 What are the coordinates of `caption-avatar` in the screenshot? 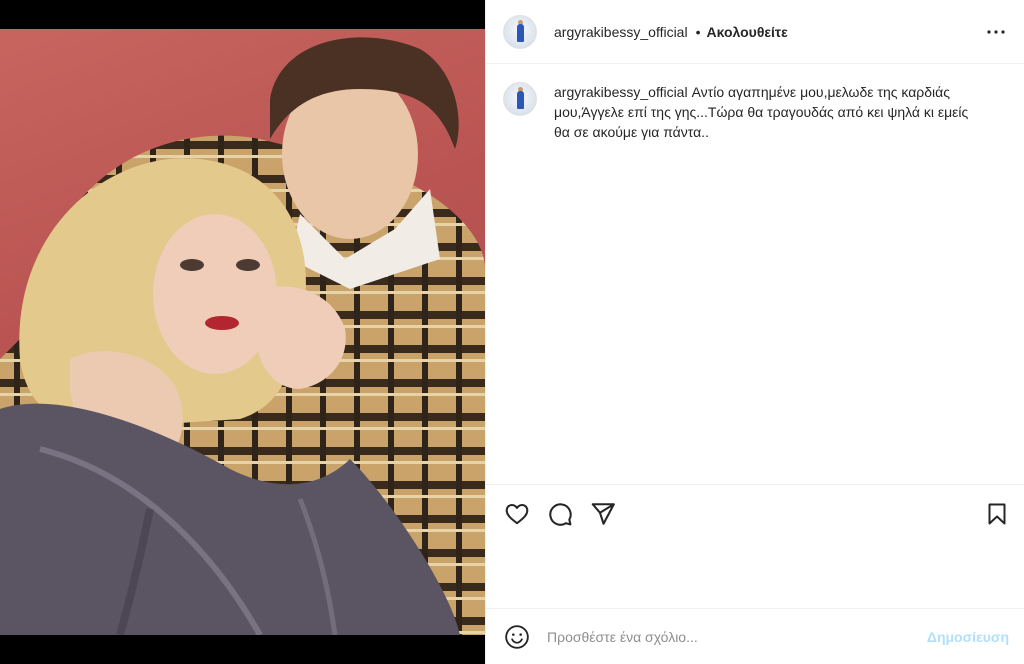 It's located at (520, 99).